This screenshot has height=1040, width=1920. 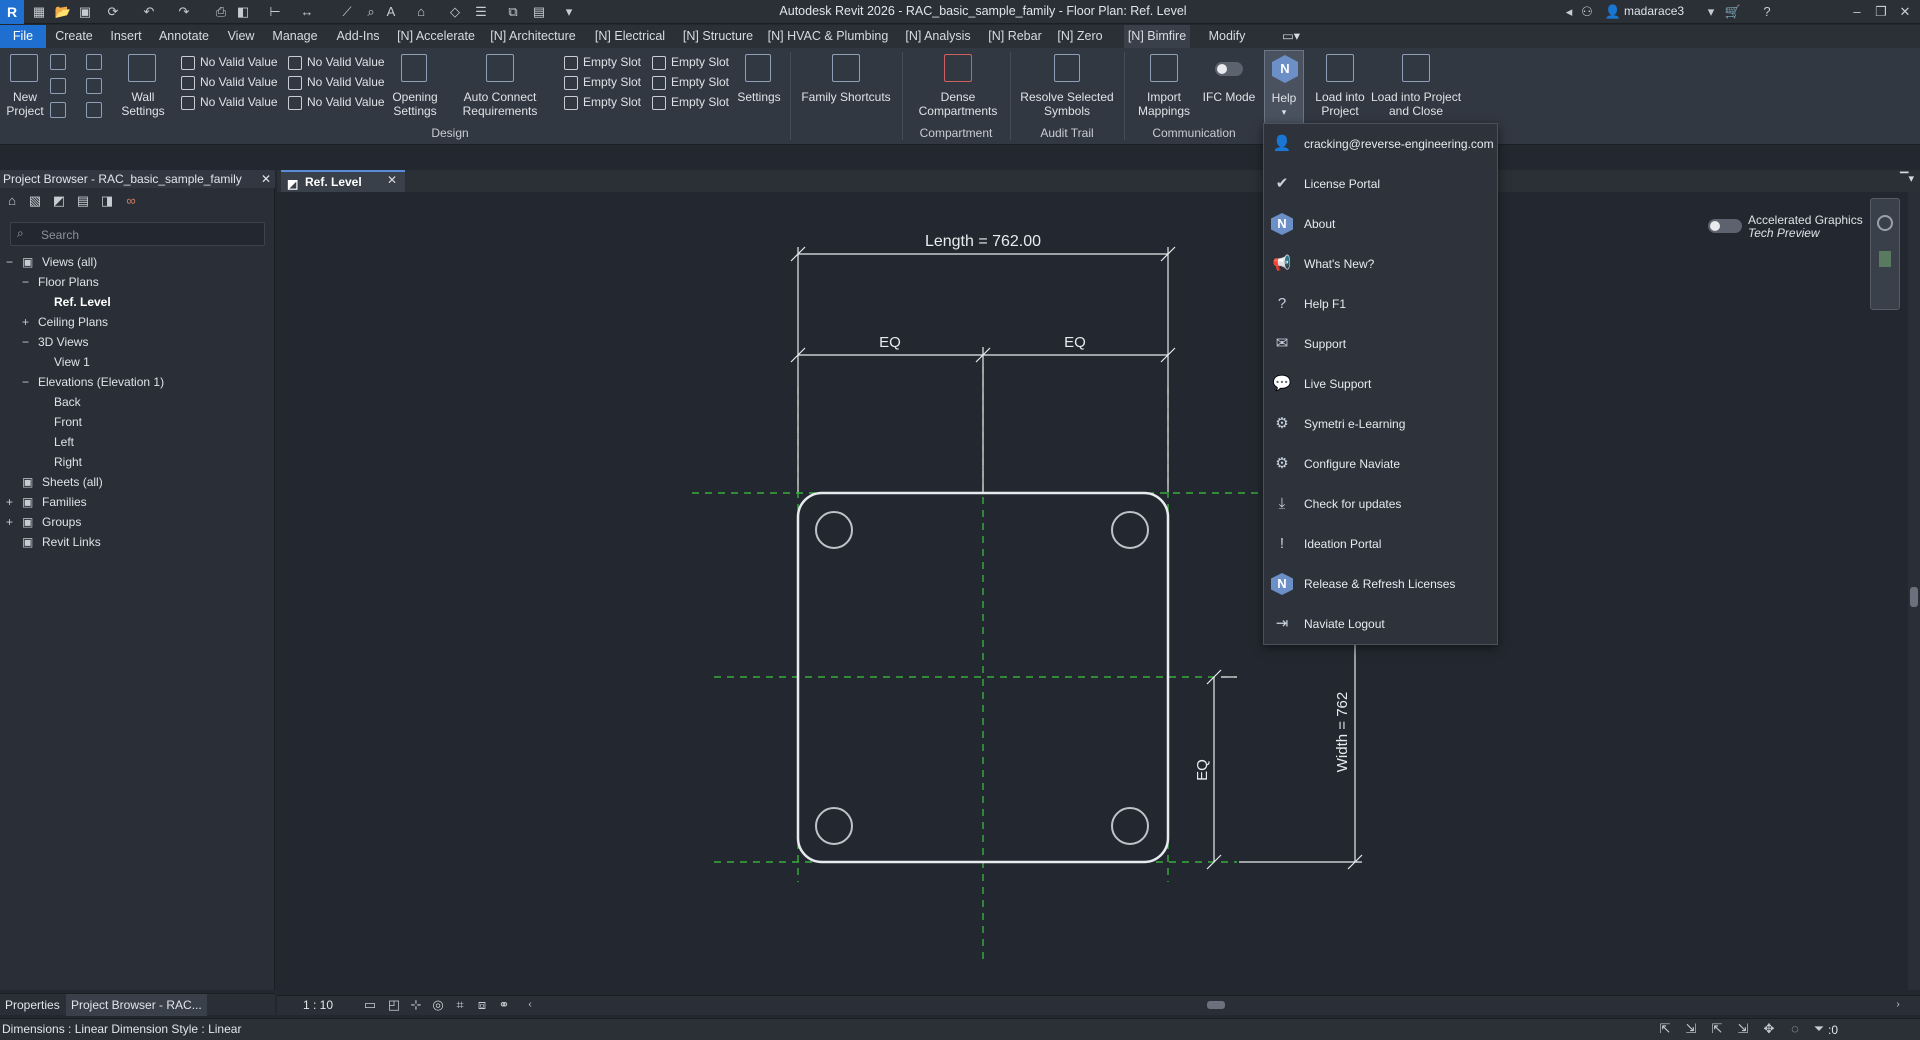 What do you see at coordinates (295, 36) in the screenshot?
I see `tab-manage: Manage` at bounding box center [295, 36].